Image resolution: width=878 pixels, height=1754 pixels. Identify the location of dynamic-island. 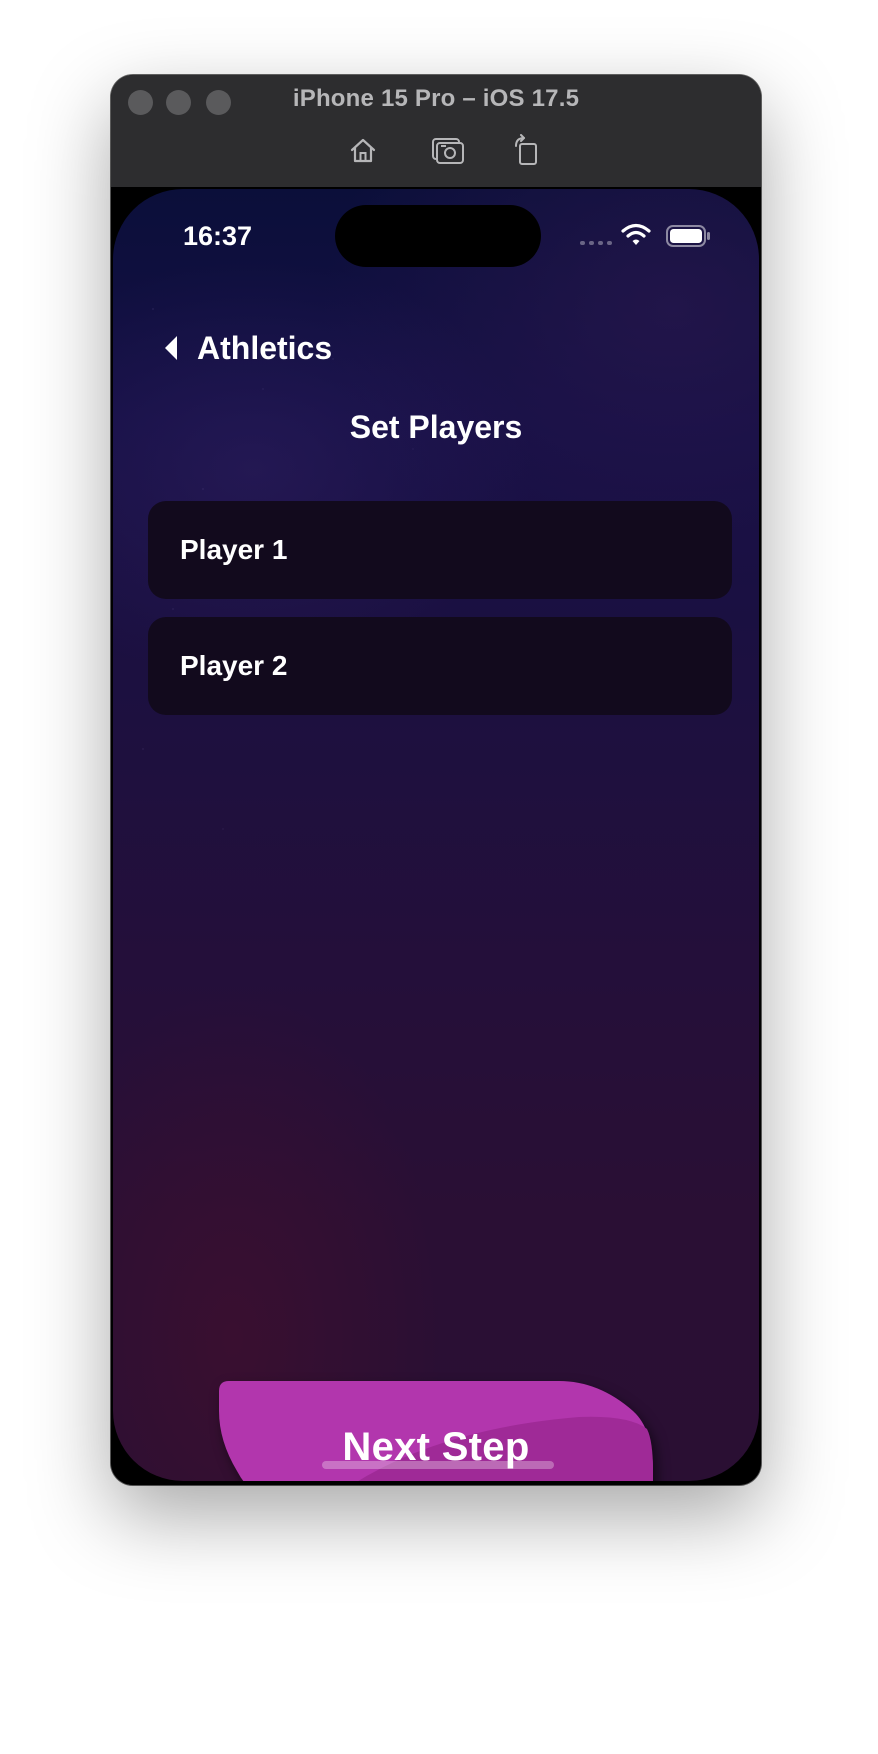
(438, 236).